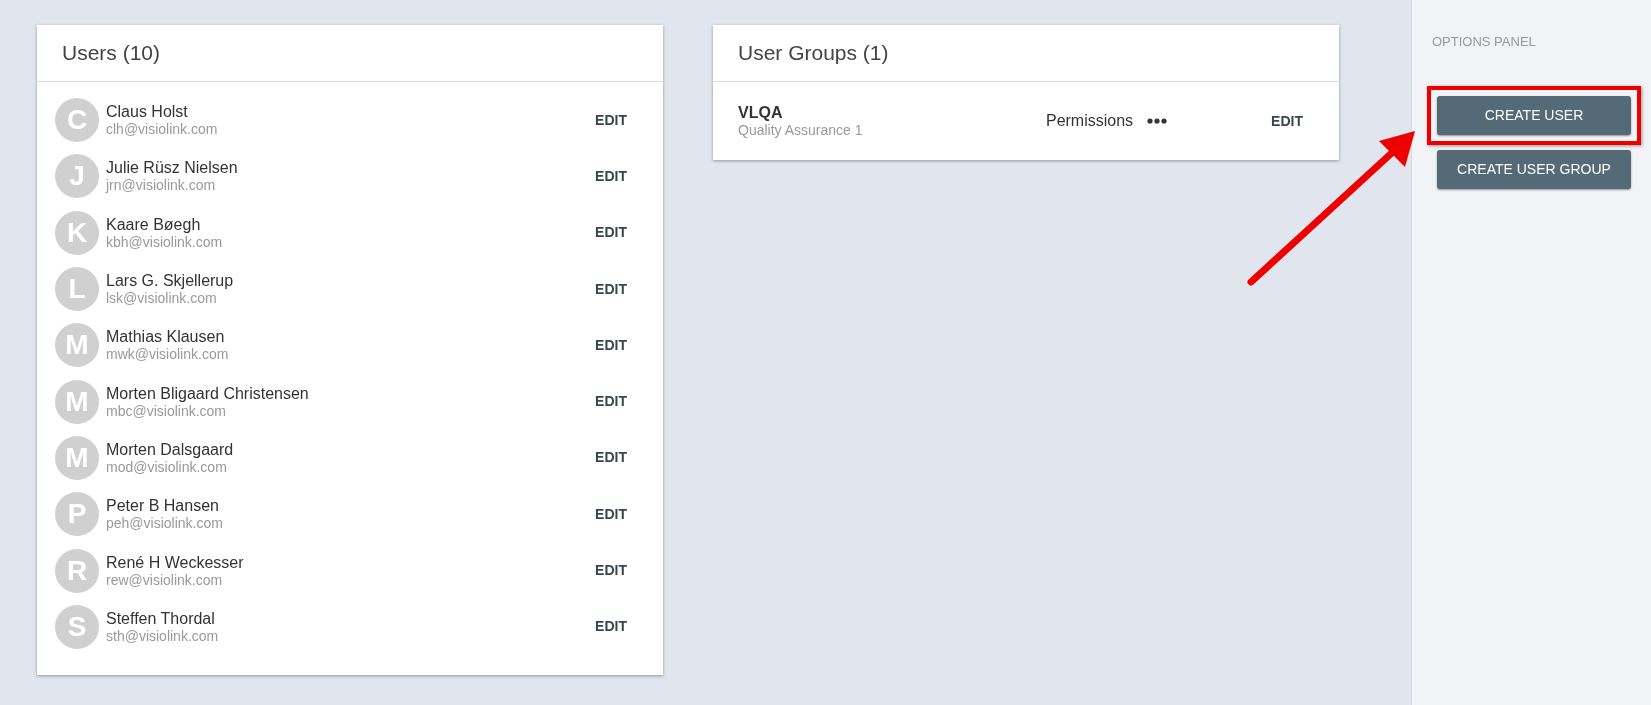 This screenshot has height=705, width=1651. What do you see at coordinates (761, 112) in the screenshot?
I see `group-name: VLQA` at bounding box center [761, 112].